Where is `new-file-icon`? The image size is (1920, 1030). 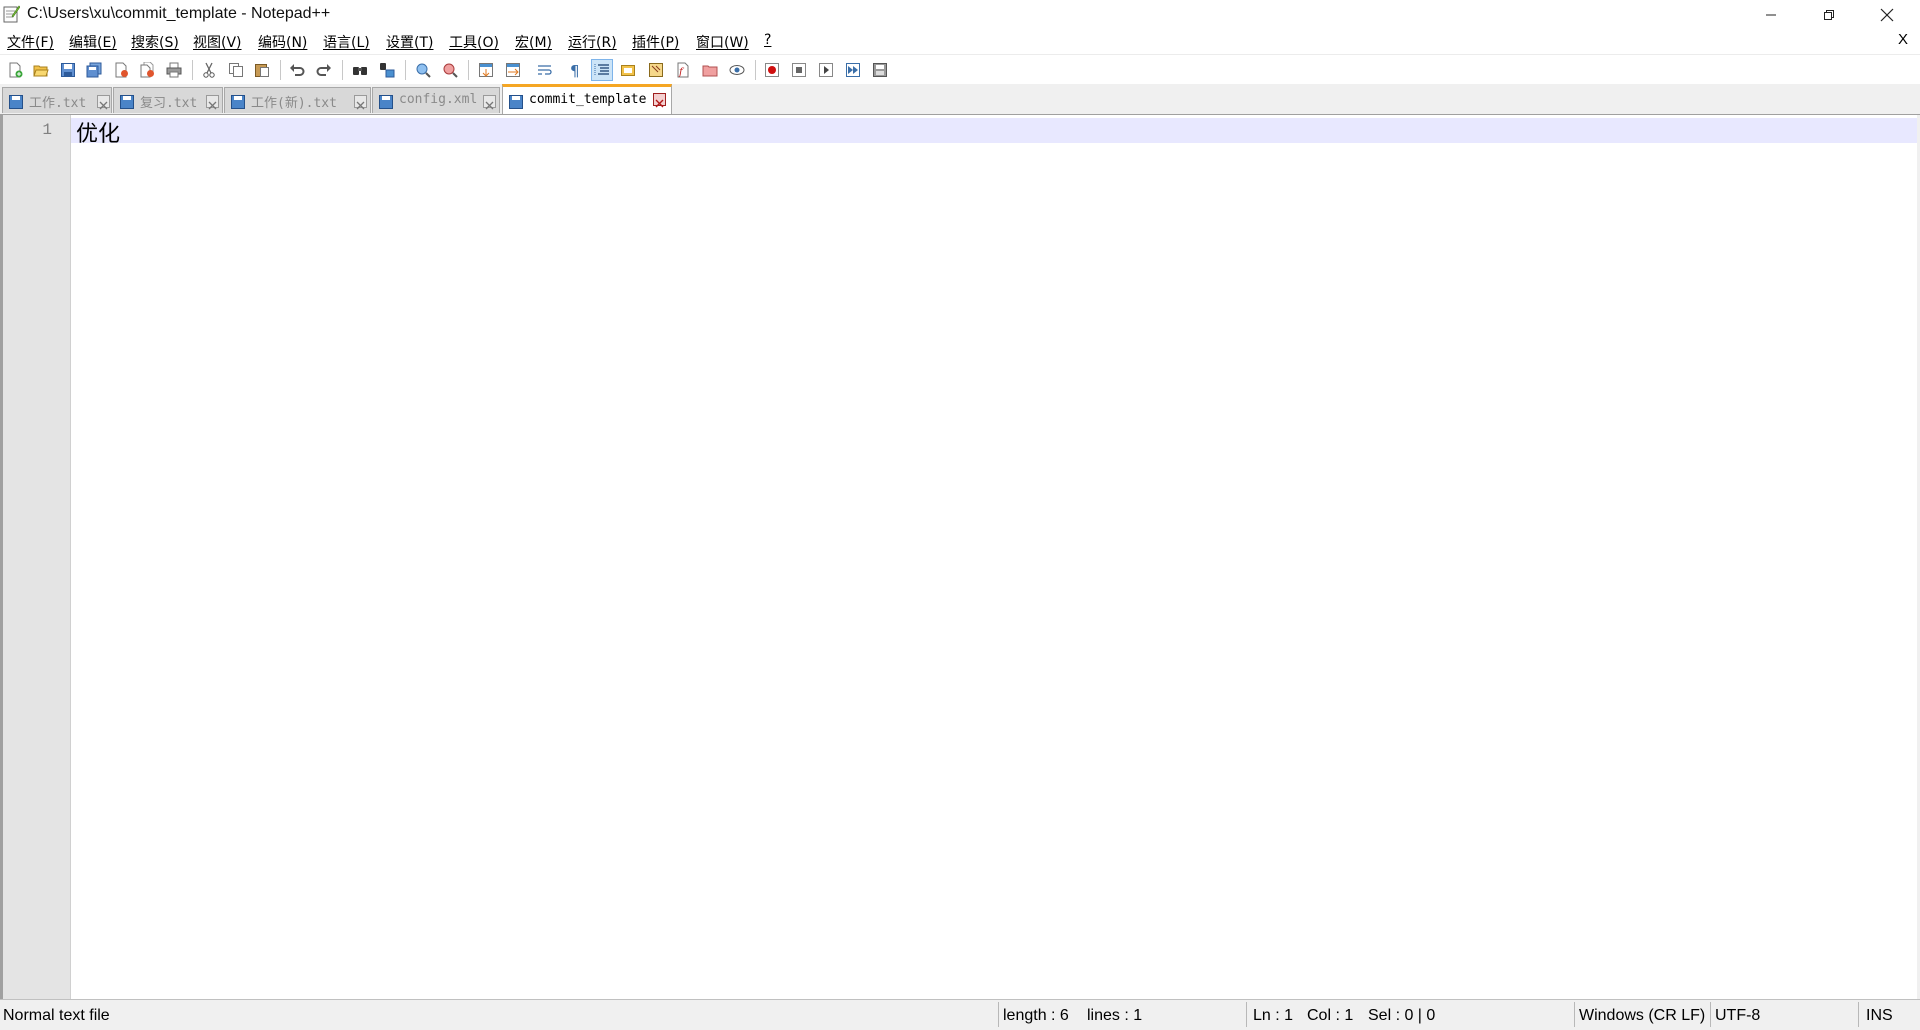 new-file-icon is located at coordinates (15, 70).